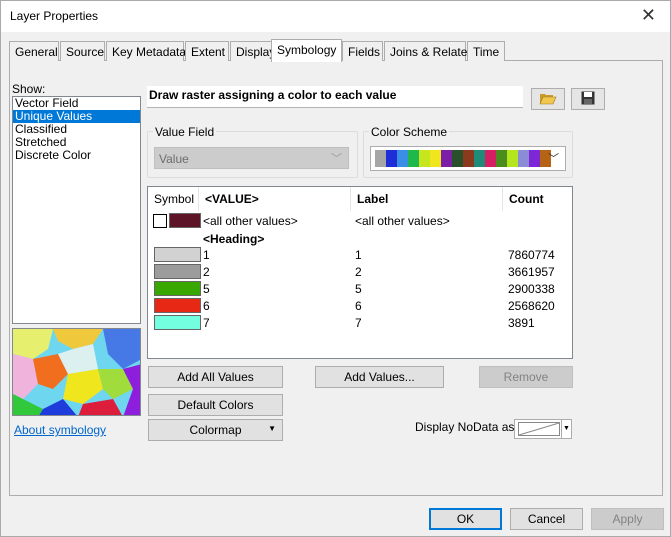 The height and width of the screenshot is (537, 671). What do you see at coordinates (206, 272) in the screenshot?
I see `row-value: 2` at bounding box center [206, 272].